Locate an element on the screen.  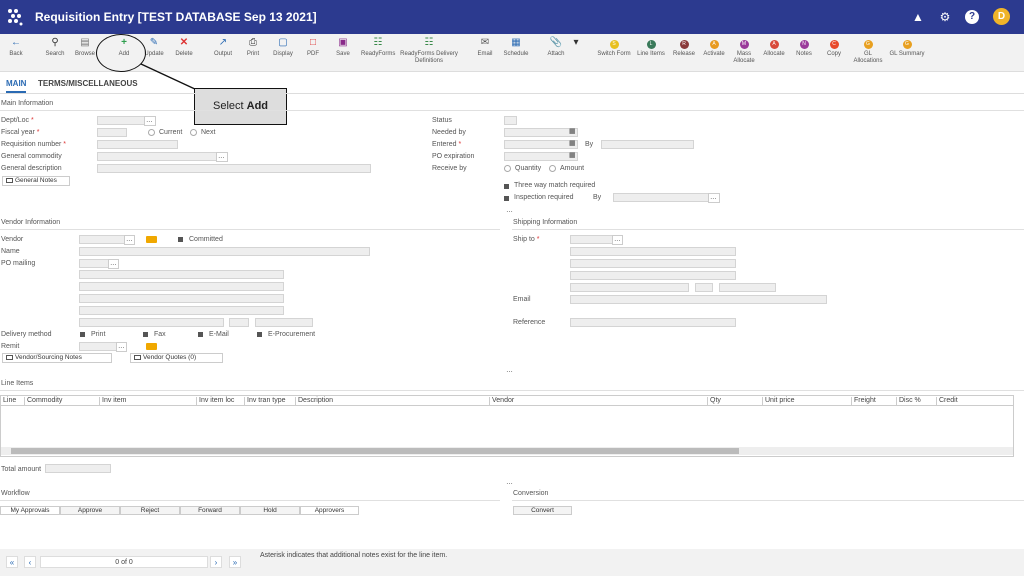
entered-input is located at coordinates (541, 144).